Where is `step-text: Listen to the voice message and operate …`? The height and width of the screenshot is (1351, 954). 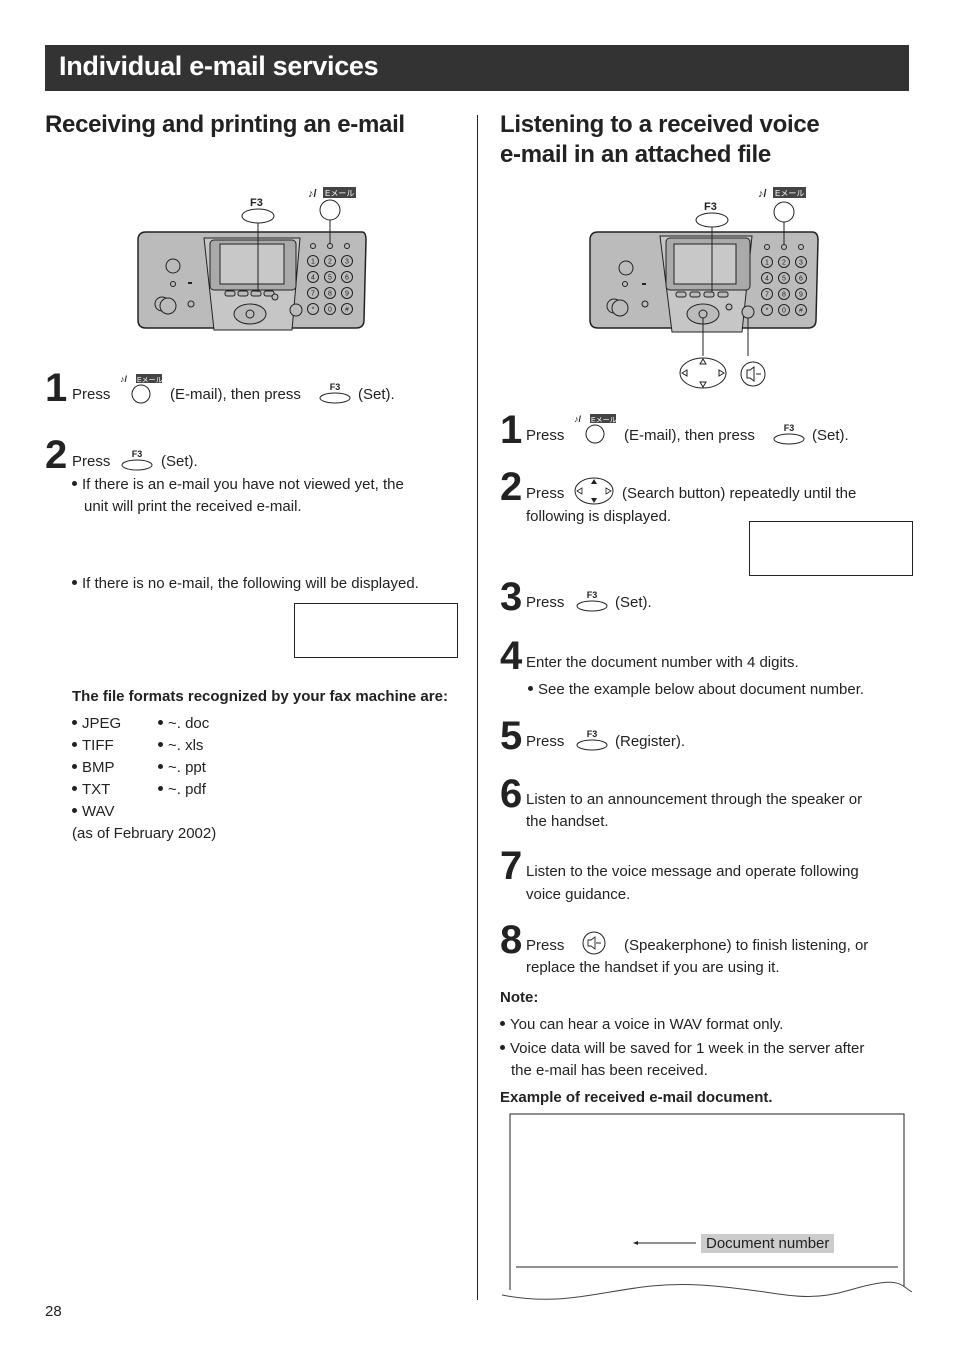 step-text: Listen to the voice message and operate … is located at coordinates (692, 871).